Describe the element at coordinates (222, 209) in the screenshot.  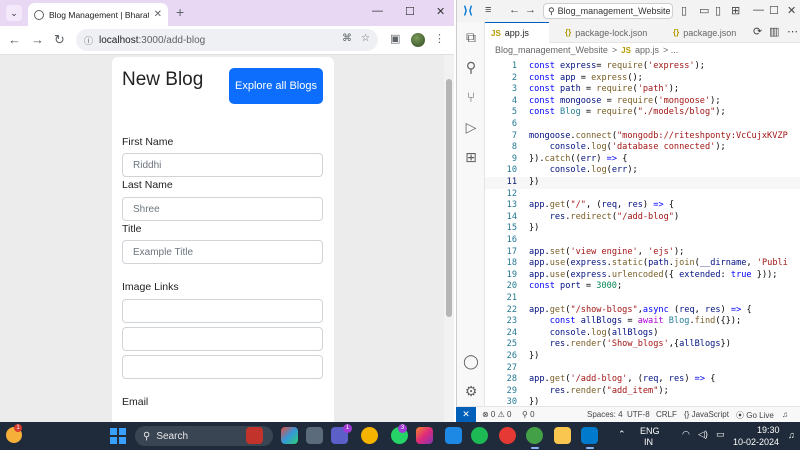
I see `last-name-field: Shree` at that location.